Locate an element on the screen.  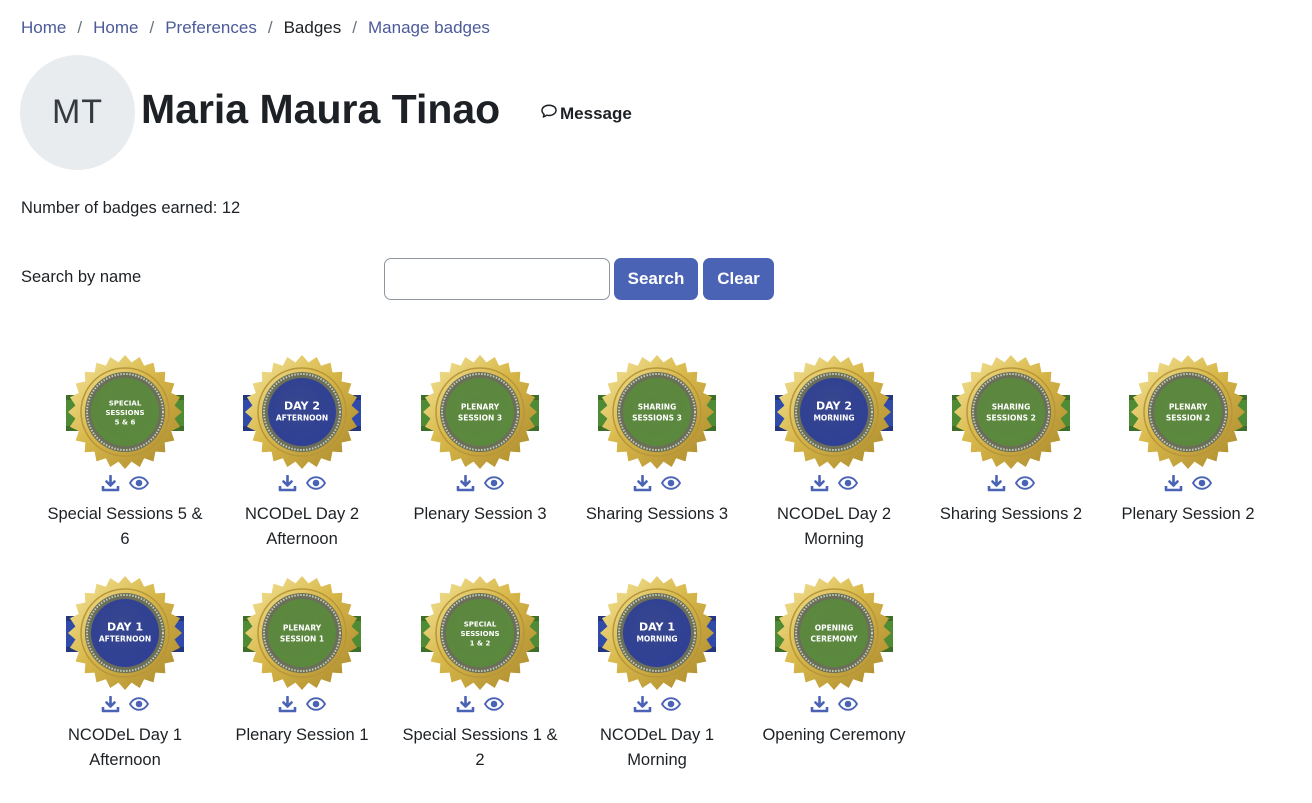
chat-bubble-icon is located at coordinates (550, 113).